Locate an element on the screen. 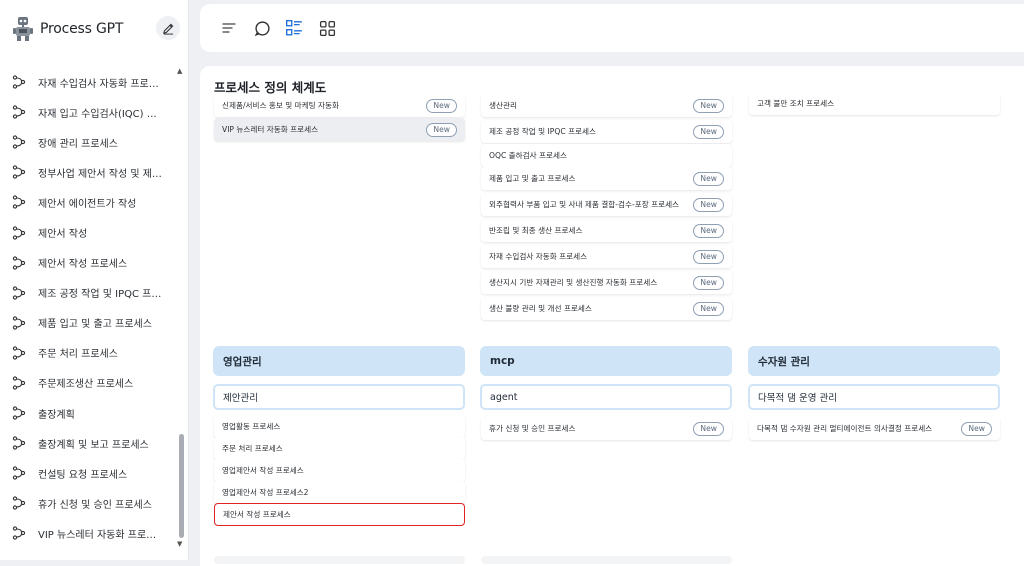 This screenshot has height=566, width=1024. sidebar-process-item: 출장계획 및 보고 프로세스 is located at coordinates (88, 443).